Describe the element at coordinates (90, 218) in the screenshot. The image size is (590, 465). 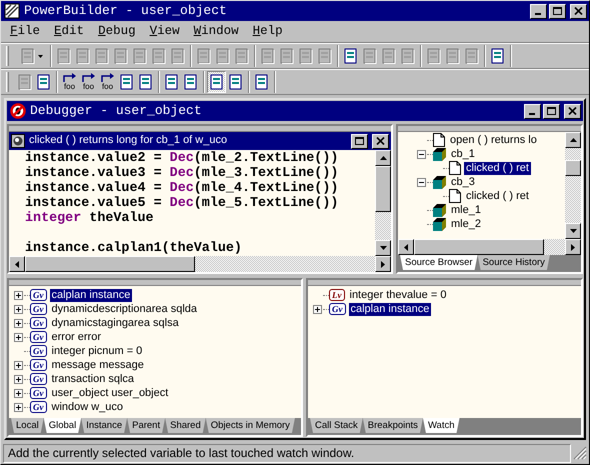
I see `code-line: integer theValue` at that location.